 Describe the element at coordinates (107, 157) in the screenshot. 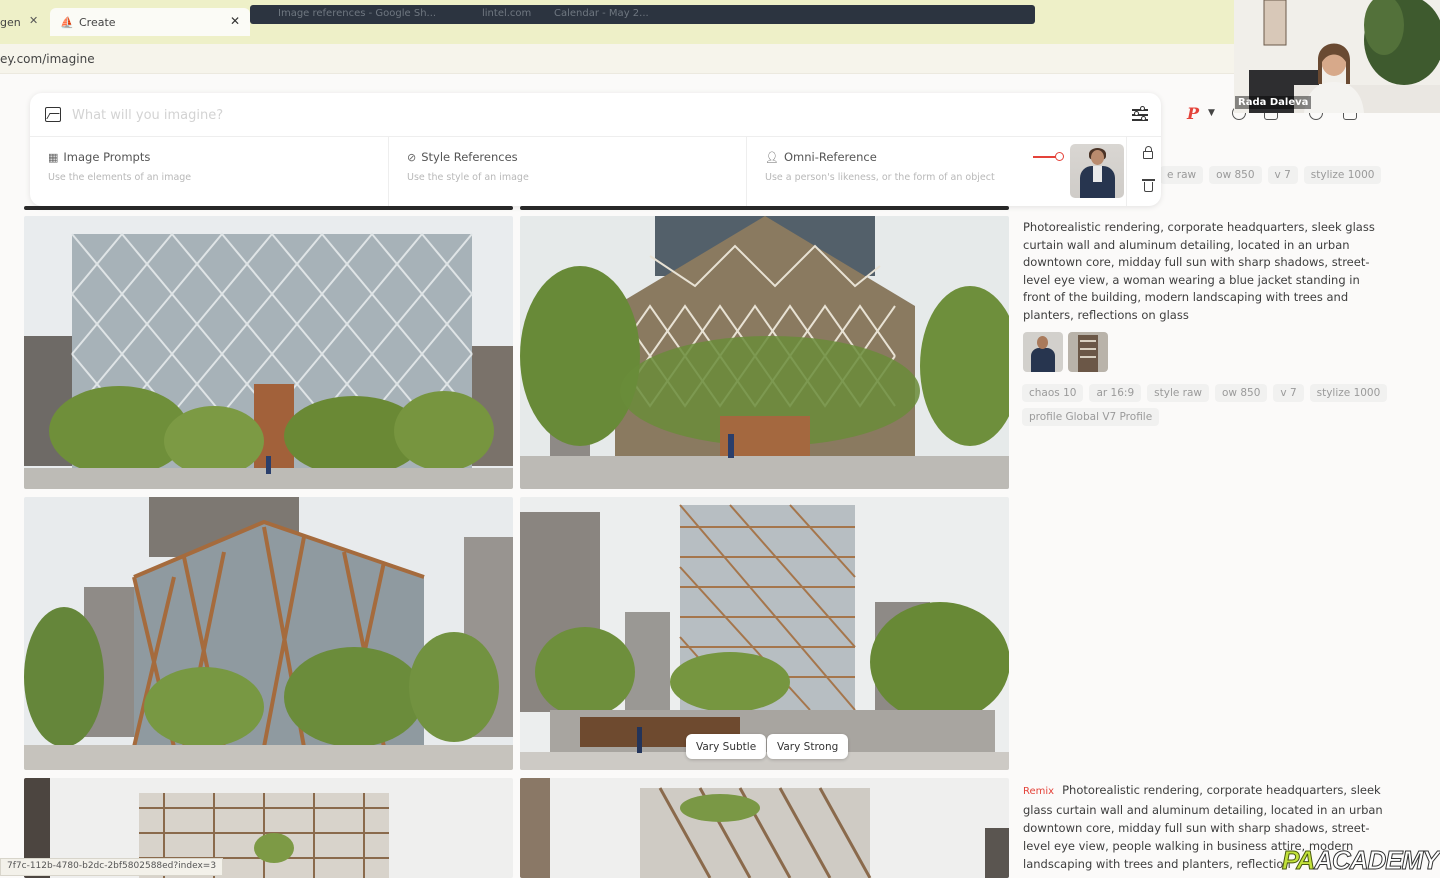

I see `image-prompts-title: Image Prompts` at that location.